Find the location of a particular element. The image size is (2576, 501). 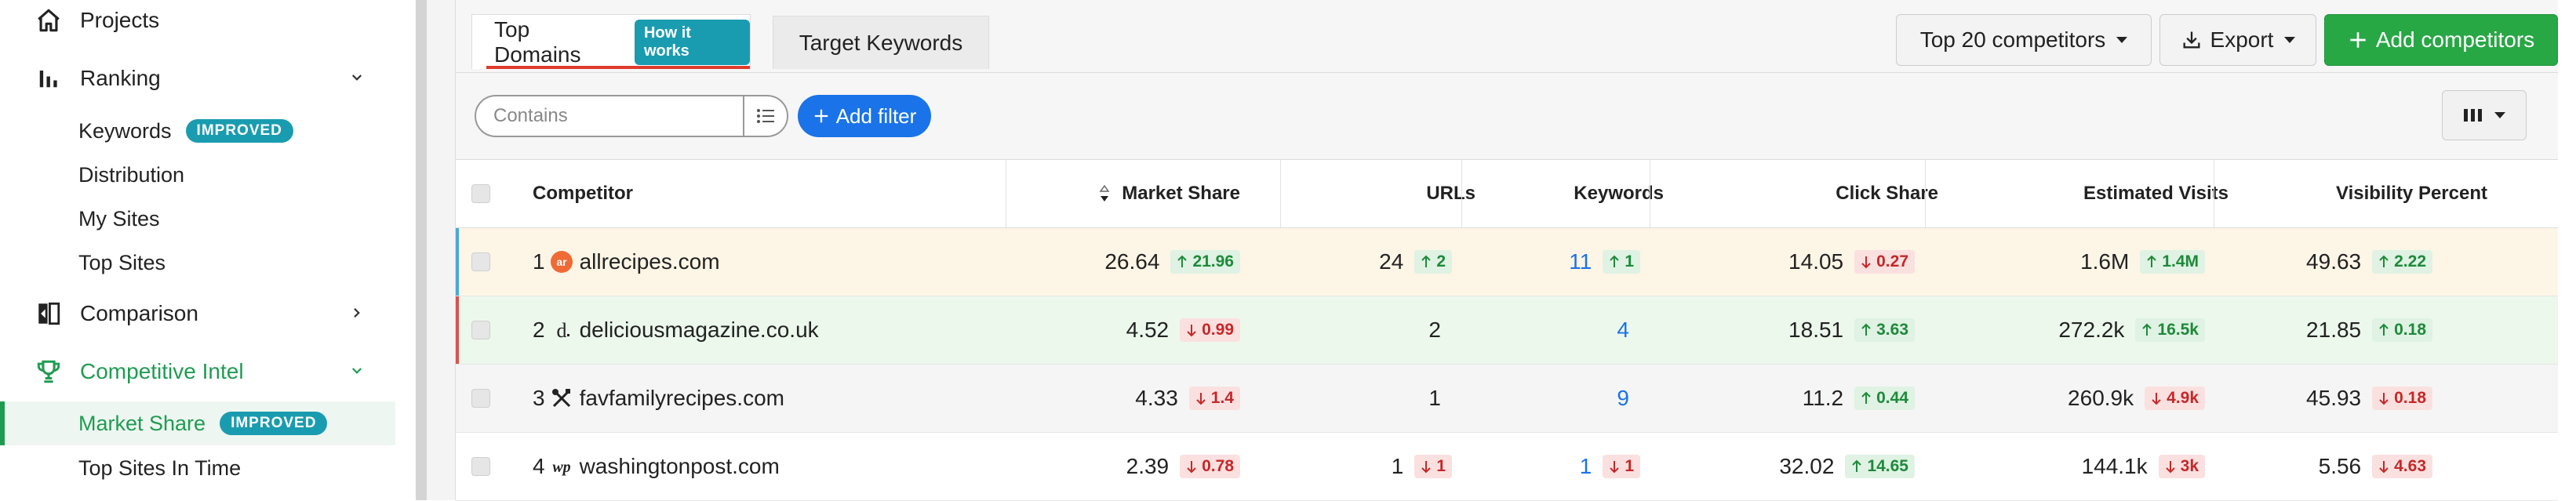

sidebar-item-top-sites: Top Sites is located at coordinates (122, 263).